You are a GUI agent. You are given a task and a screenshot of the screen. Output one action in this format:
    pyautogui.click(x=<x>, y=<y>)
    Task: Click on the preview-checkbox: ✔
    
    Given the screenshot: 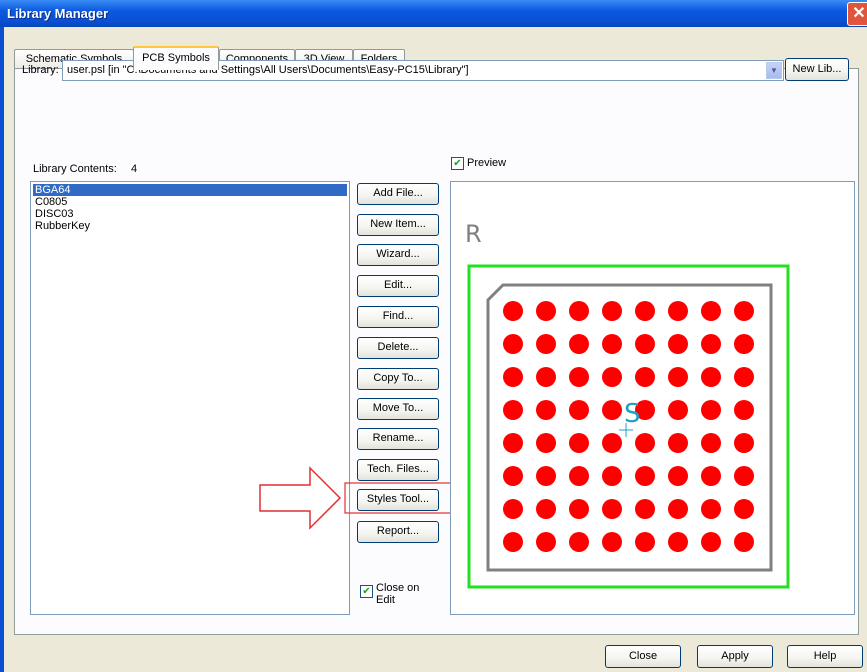 What is the action you would take?
    pyautogui.click(x=457, y=163)
    